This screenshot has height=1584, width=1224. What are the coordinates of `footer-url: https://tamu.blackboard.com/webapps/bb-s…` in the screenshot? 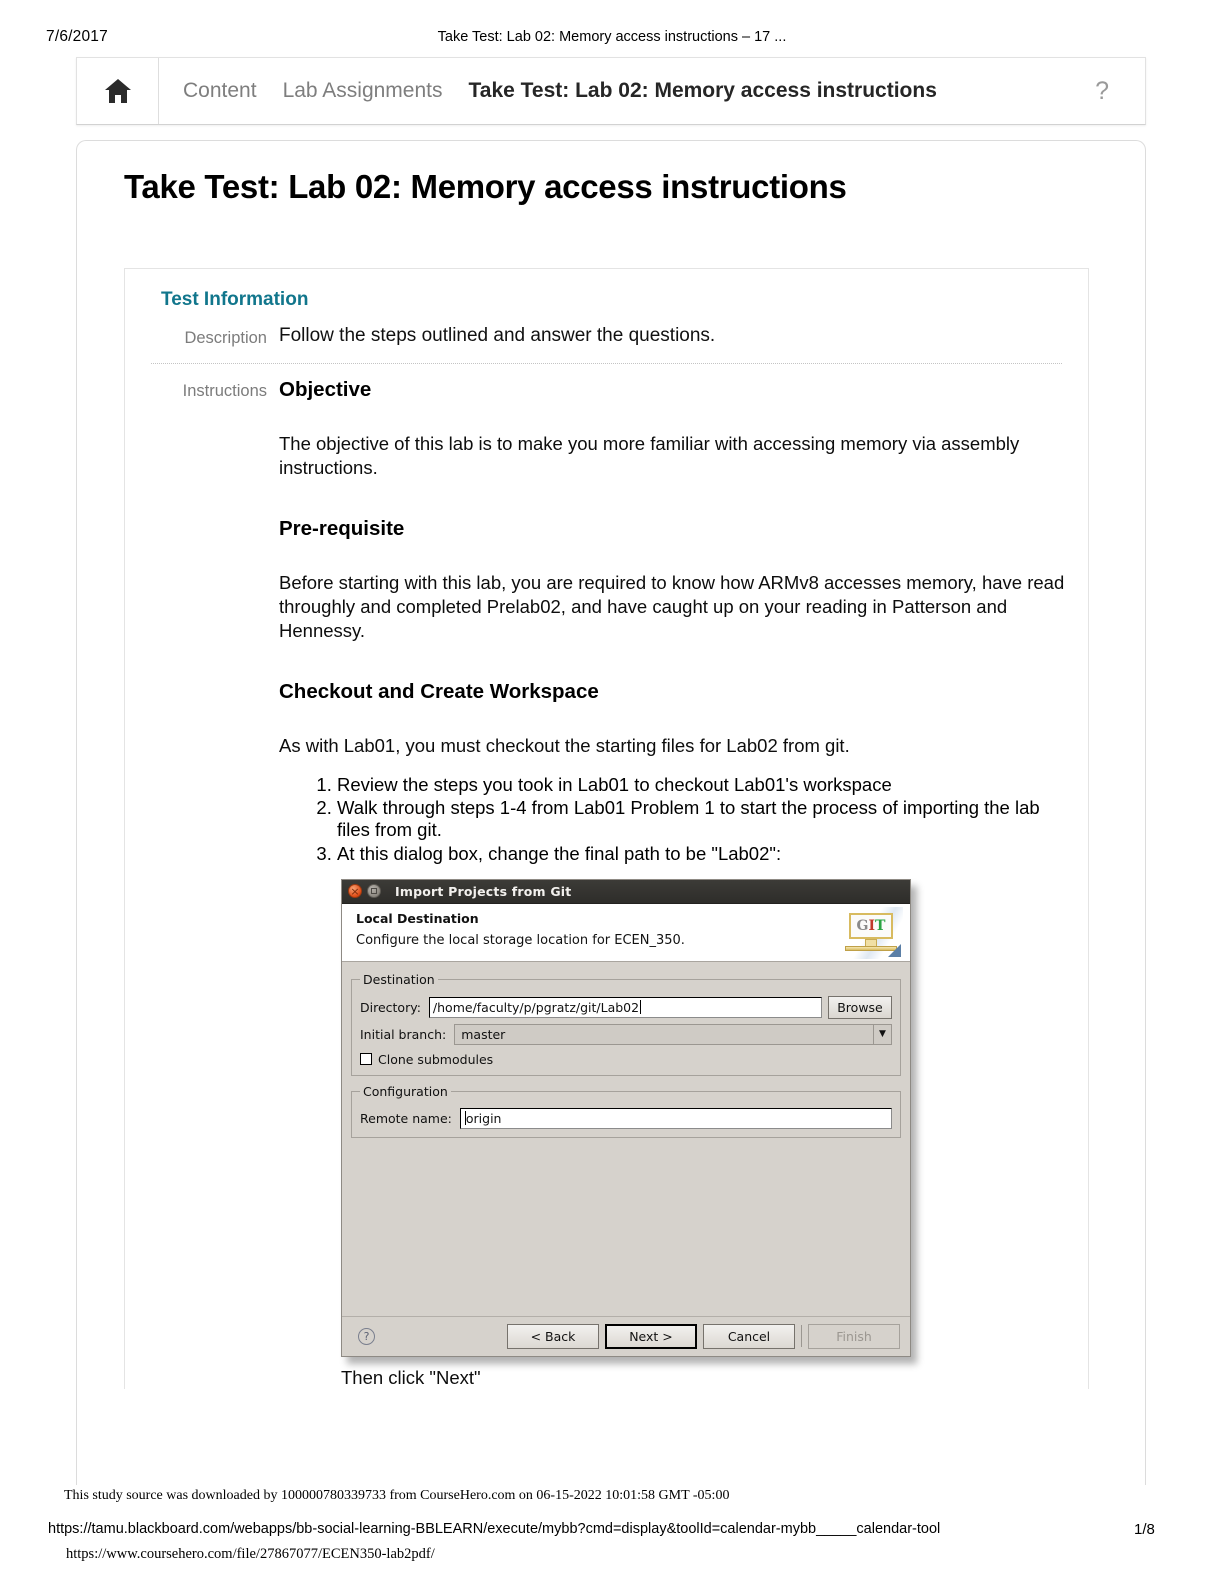 It's located at (494, 1529).